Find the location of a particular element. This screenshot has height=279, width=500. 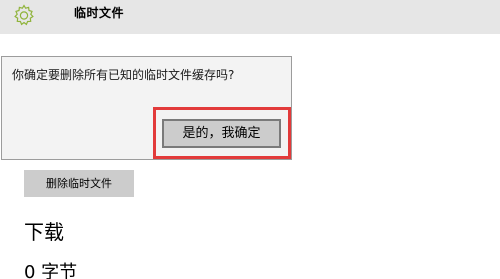

confirm-message: 你确定要删除所有已知的临时文件缓存吗? is located at coordinates (123, 75).